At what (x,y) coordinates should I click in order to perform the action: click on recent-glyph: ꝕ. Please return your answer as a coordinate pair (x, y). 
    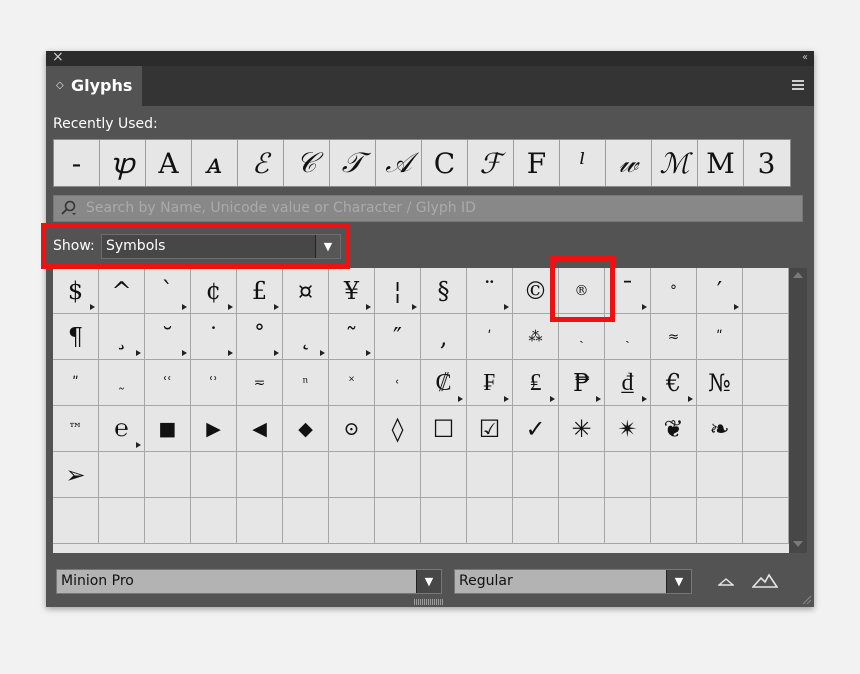
    Looking at the image, I should click on (123, 163).